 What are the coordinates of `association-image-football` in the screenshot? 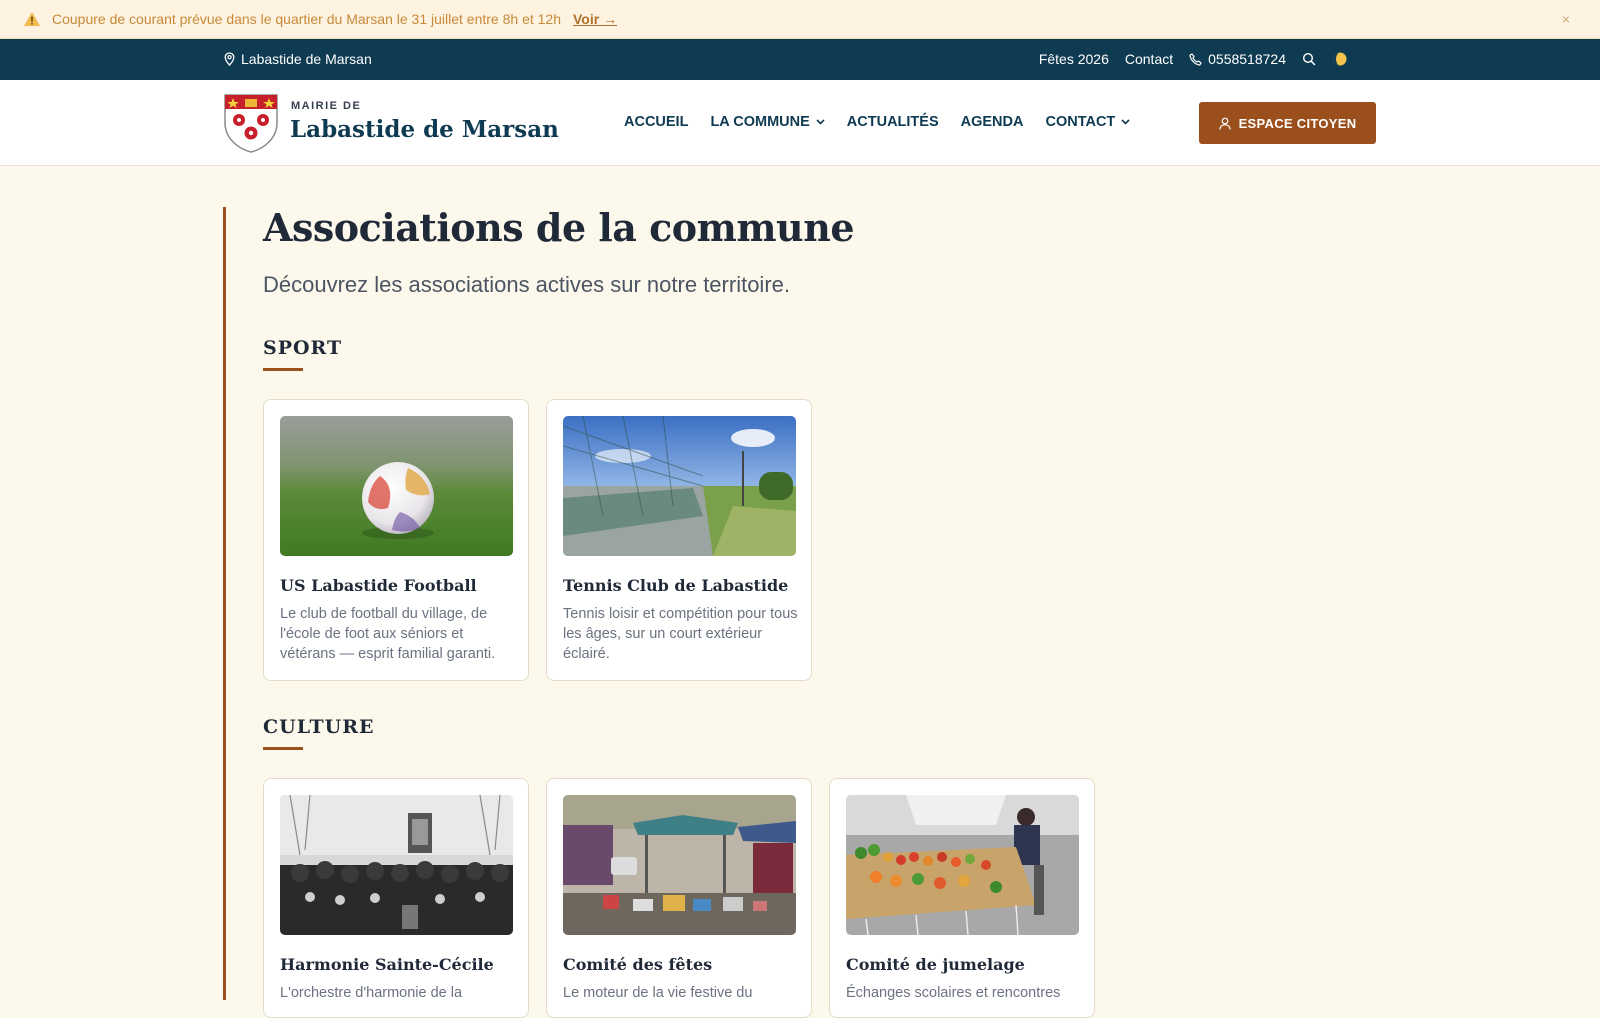 It's located at (396, 486).